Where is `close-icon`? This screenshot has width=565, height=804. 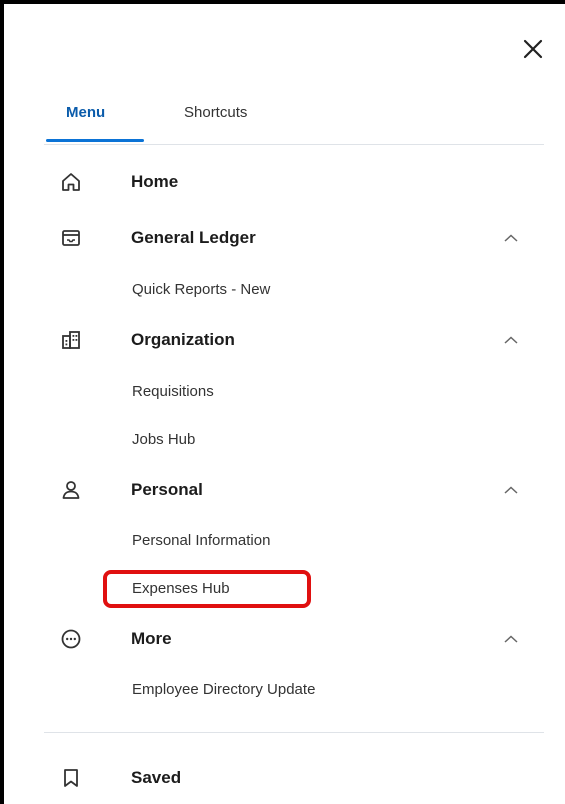
close-icon is located at coordinates (533, 49).